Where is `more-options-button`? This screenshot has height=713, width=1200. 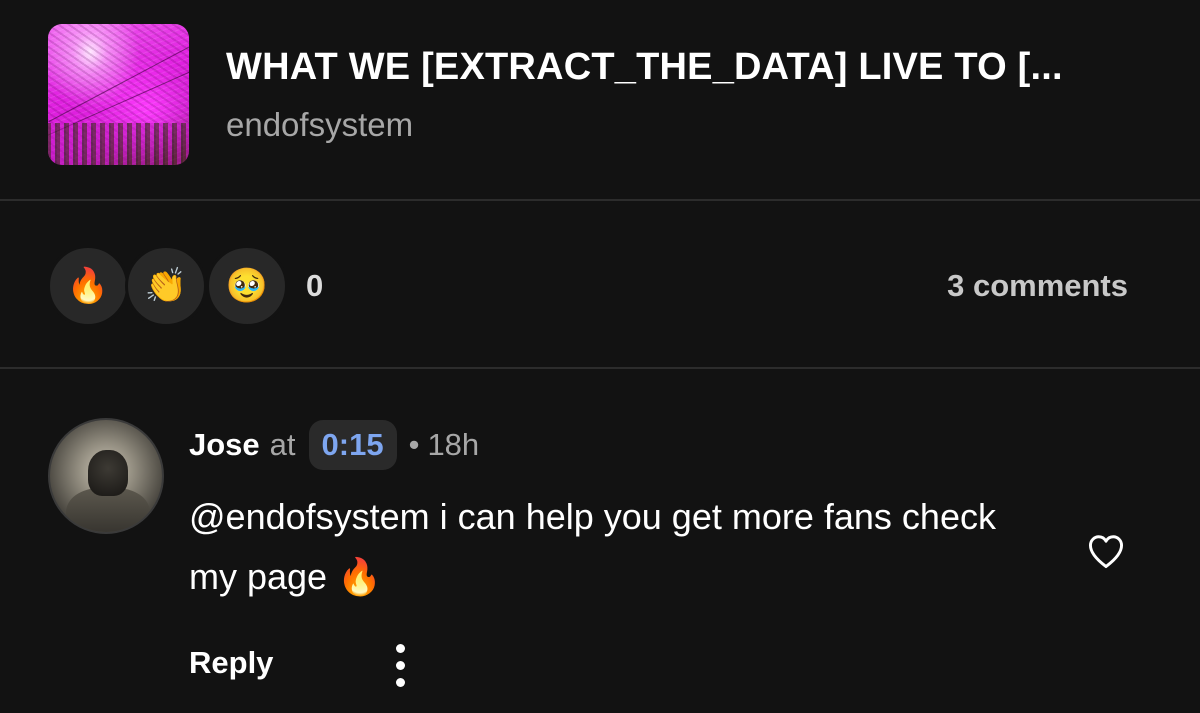 more-options-button is located at coordinates (400, 665).